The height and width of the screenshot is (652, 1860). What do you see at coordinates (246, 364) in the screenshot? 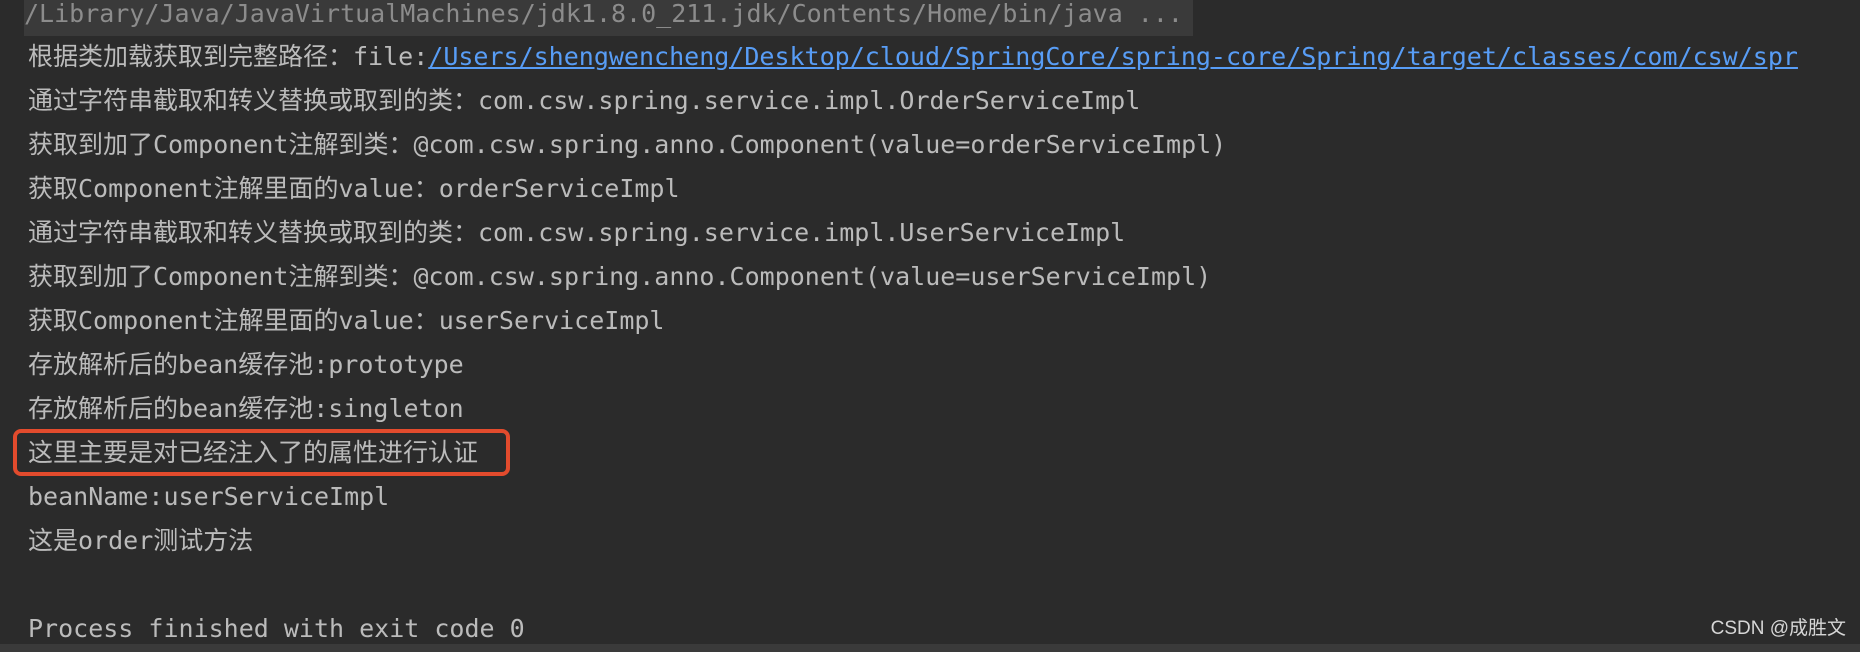
I see `console-line: 存放解析后的bean缓存池:prototype` at bounding box center [246, 364].